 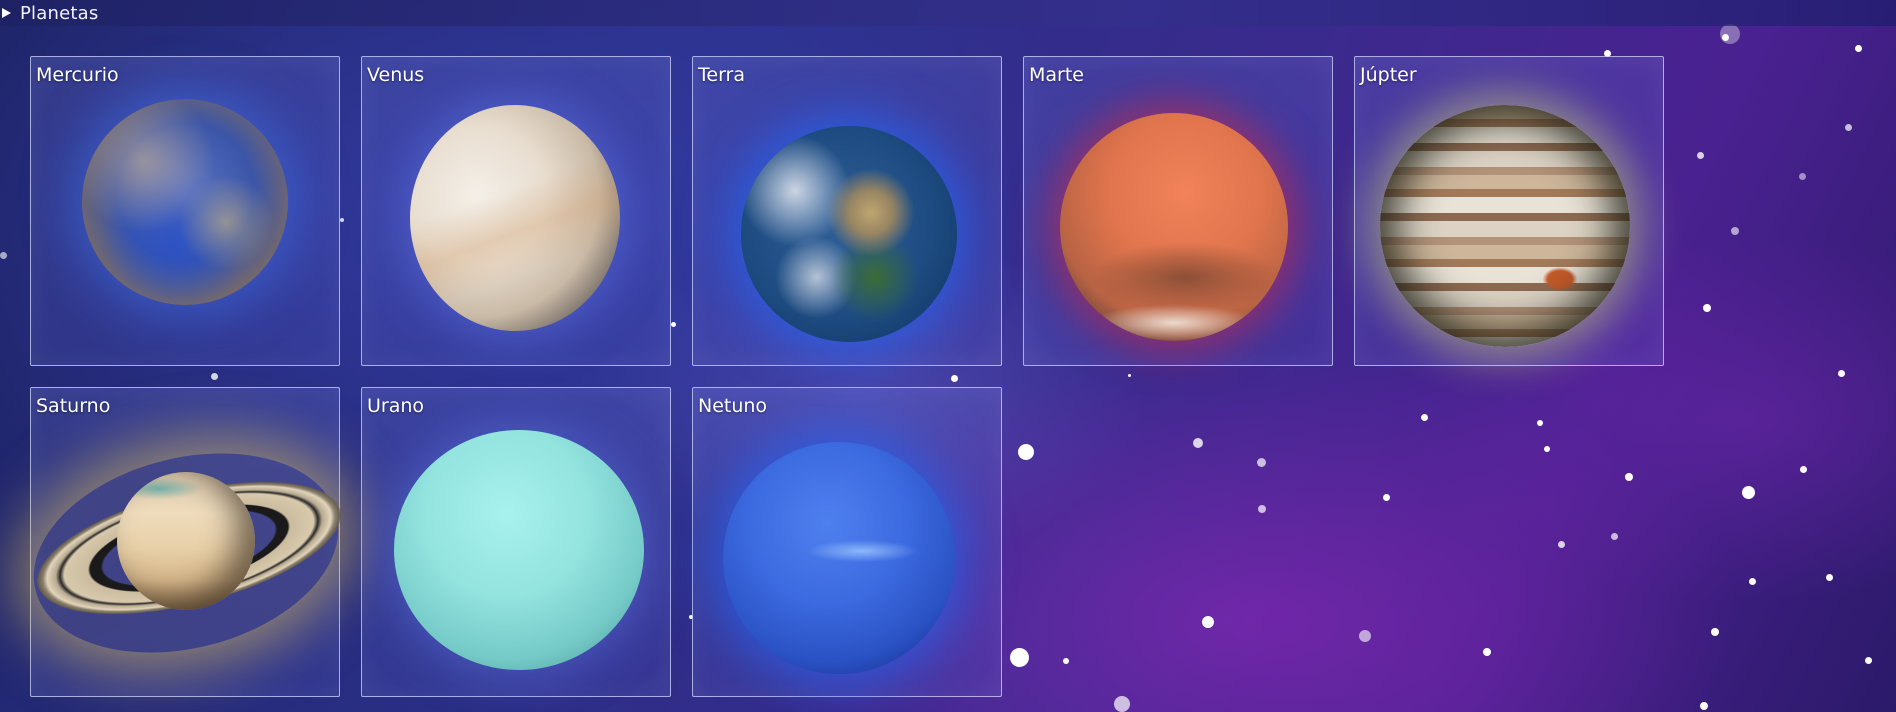 I want to click on uranus-planet-image, so click(x=519, y=550).